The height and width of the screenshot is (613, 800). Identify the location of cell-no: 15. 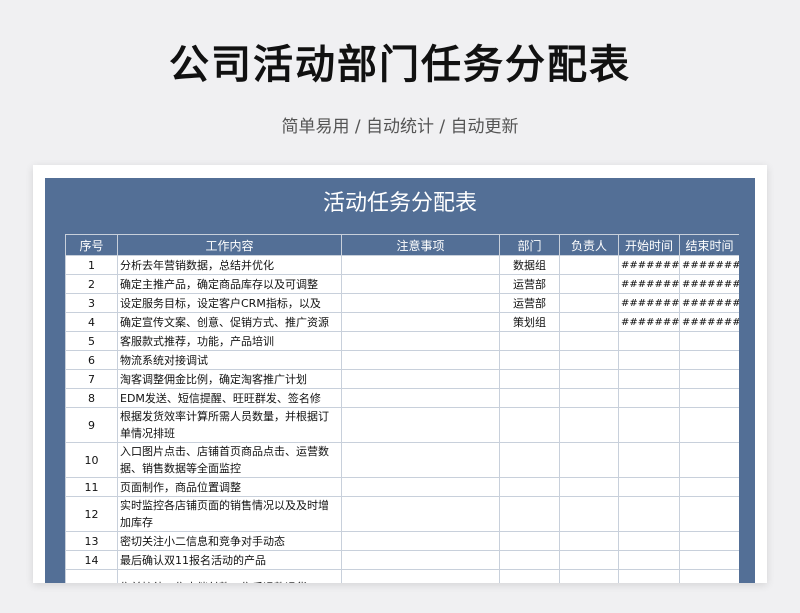
(91, 576).